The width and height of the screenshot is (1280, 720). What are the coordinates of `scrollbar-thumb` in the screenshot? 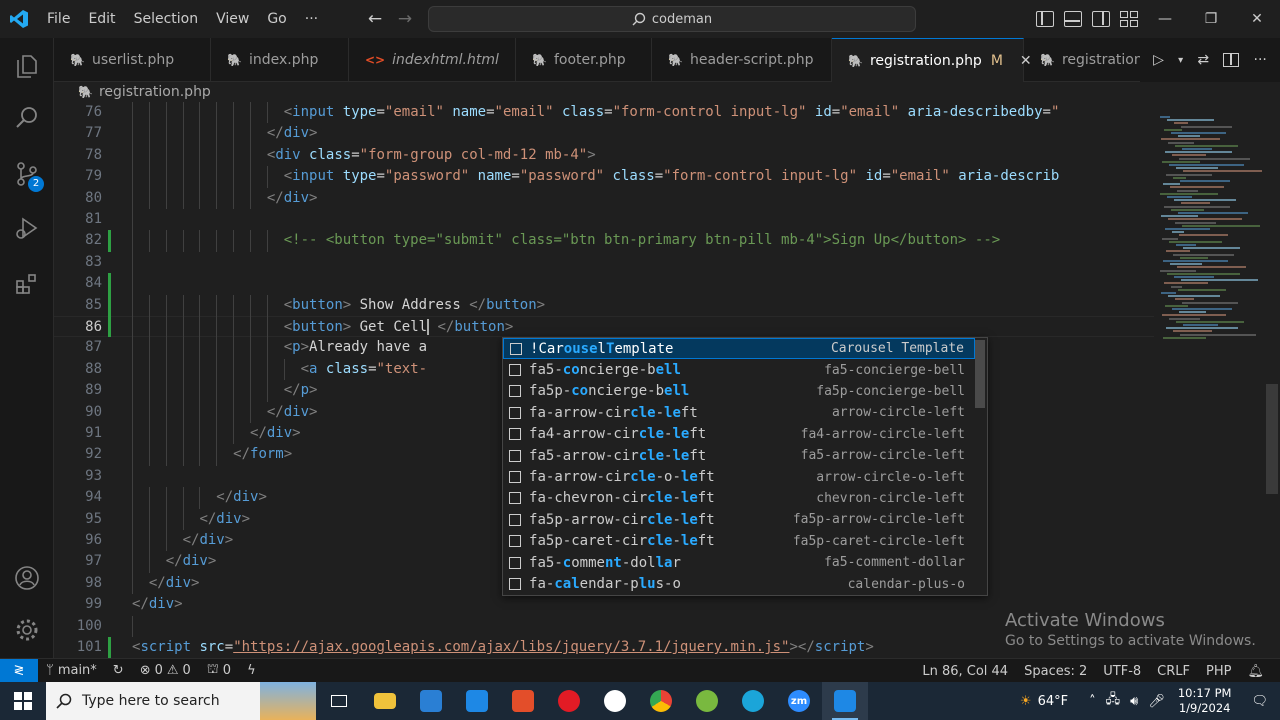 It's located at (1272, 439).